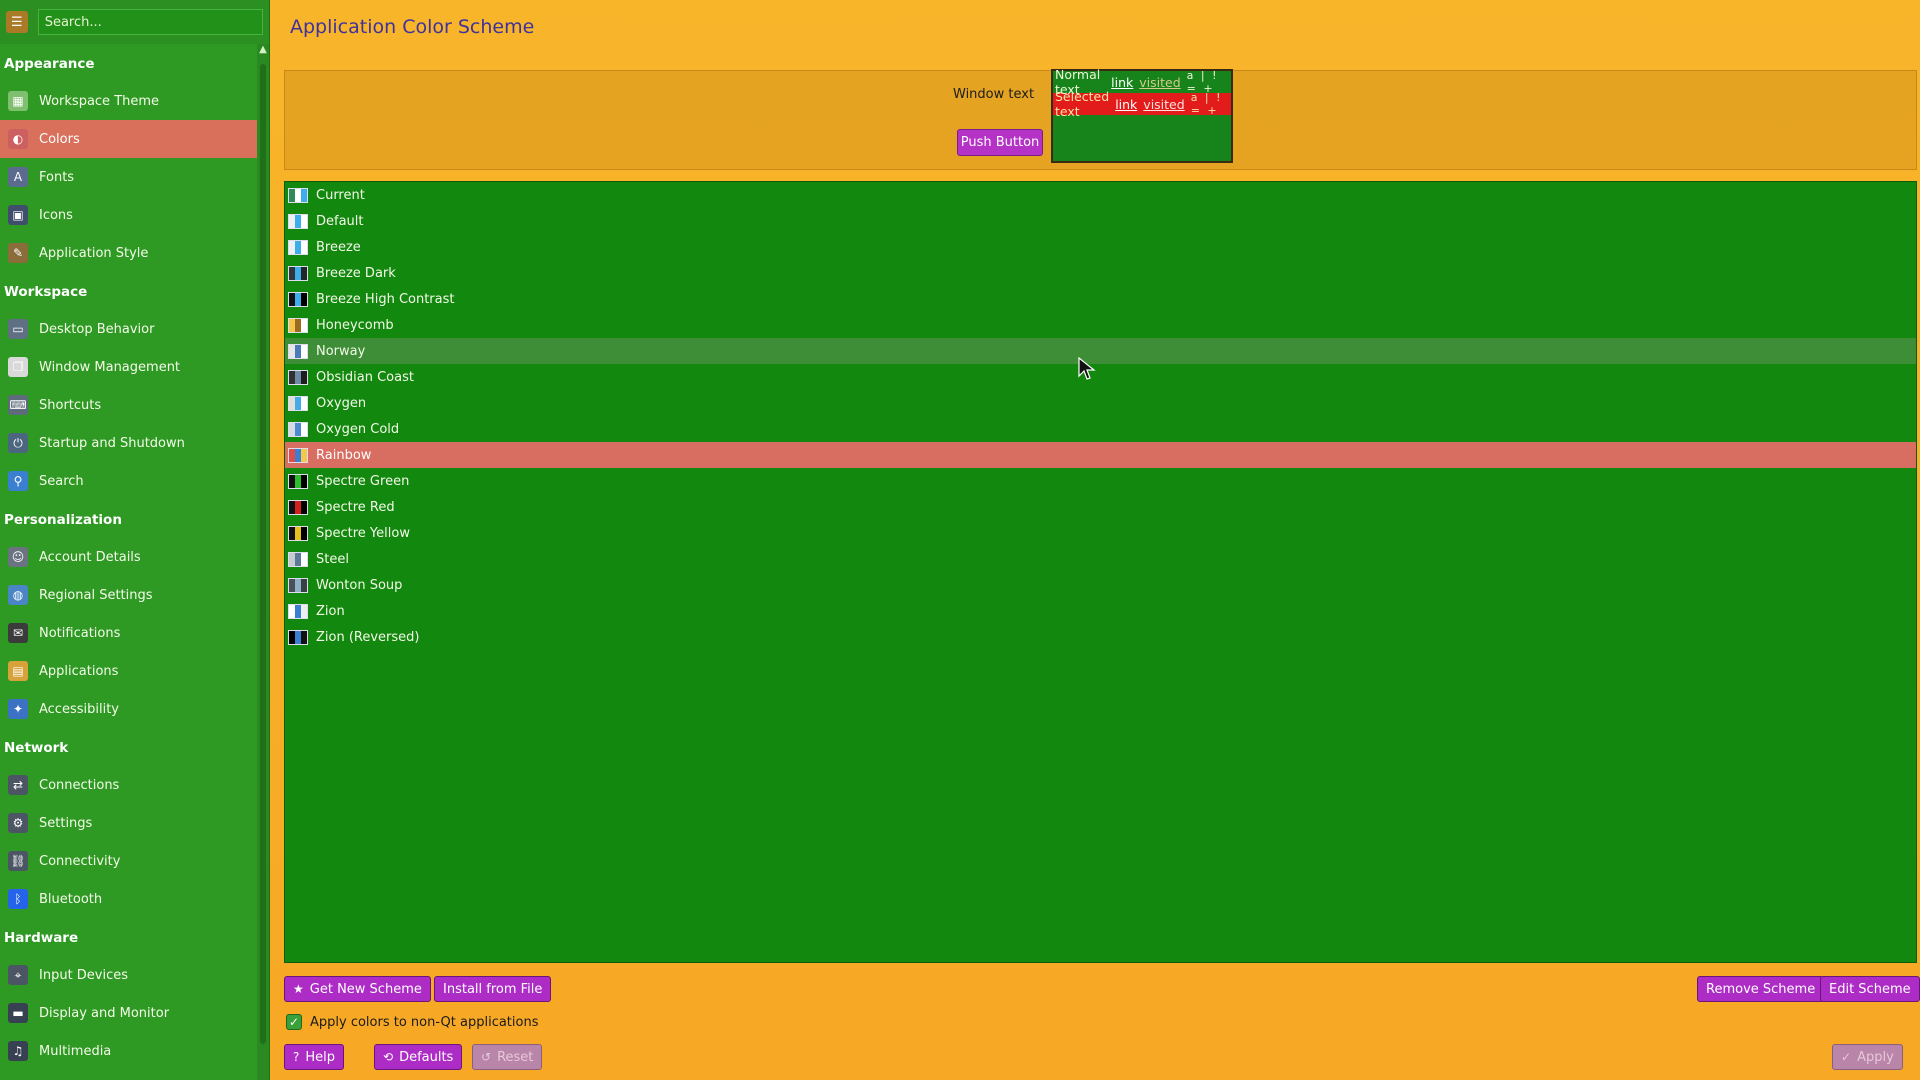 This screenshot has width=1920, height=1080. What do you see at coordinates (388, 1057) in the screenshot?
I see `defaults-icon: ⟲` at bounding box center [388, 1057].